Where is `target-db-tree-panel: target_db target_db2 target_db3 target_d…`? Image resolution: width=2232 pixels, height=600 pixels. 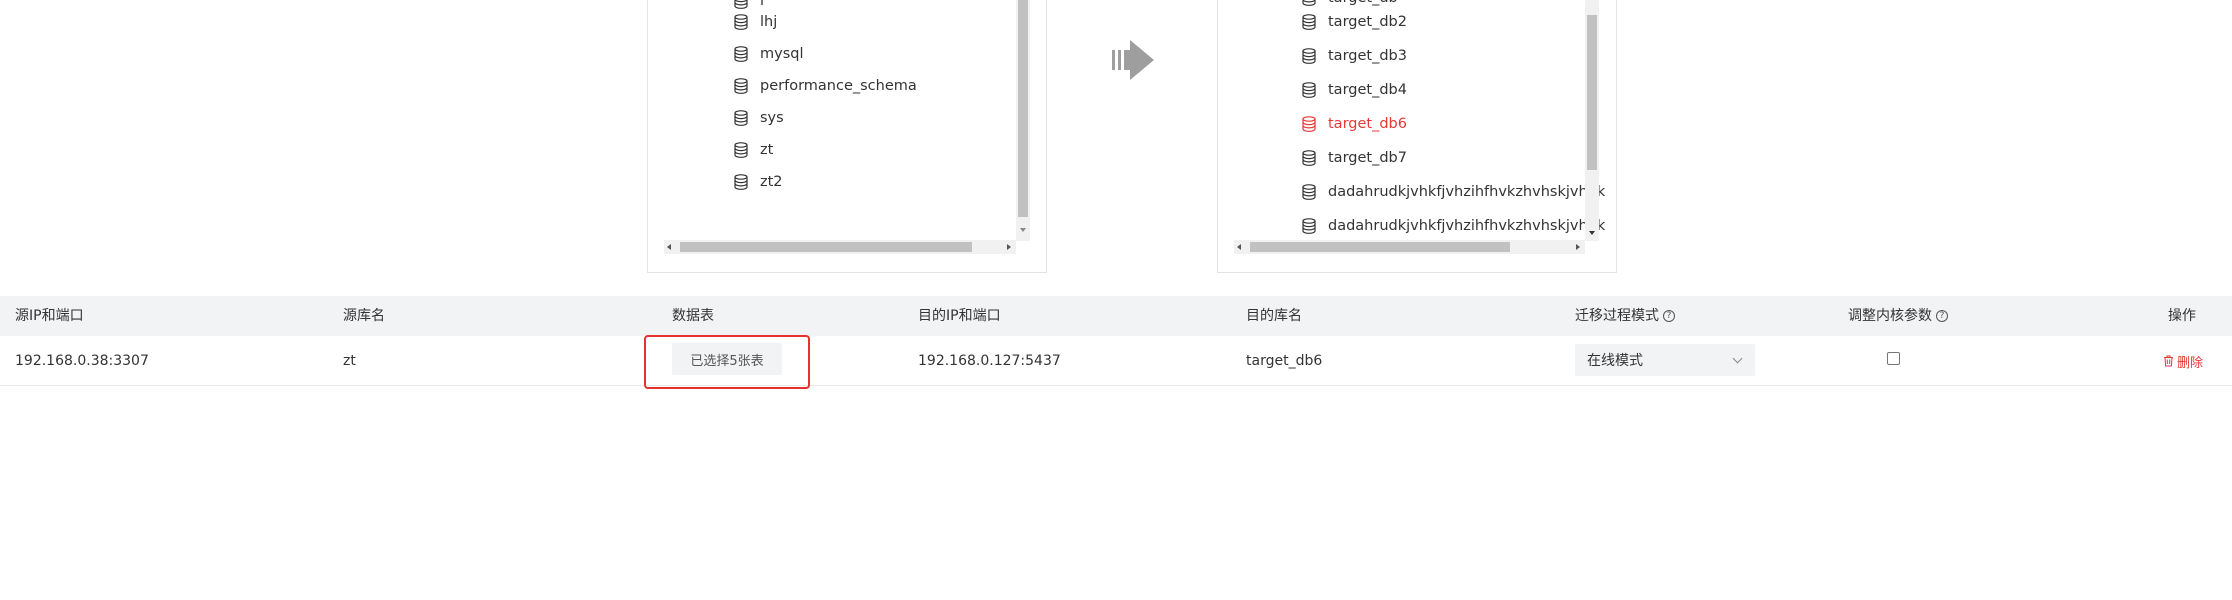 target-db-tree-panel: target_db target_db2 target_db3 target_d… is located at coordinates (1417, 136).